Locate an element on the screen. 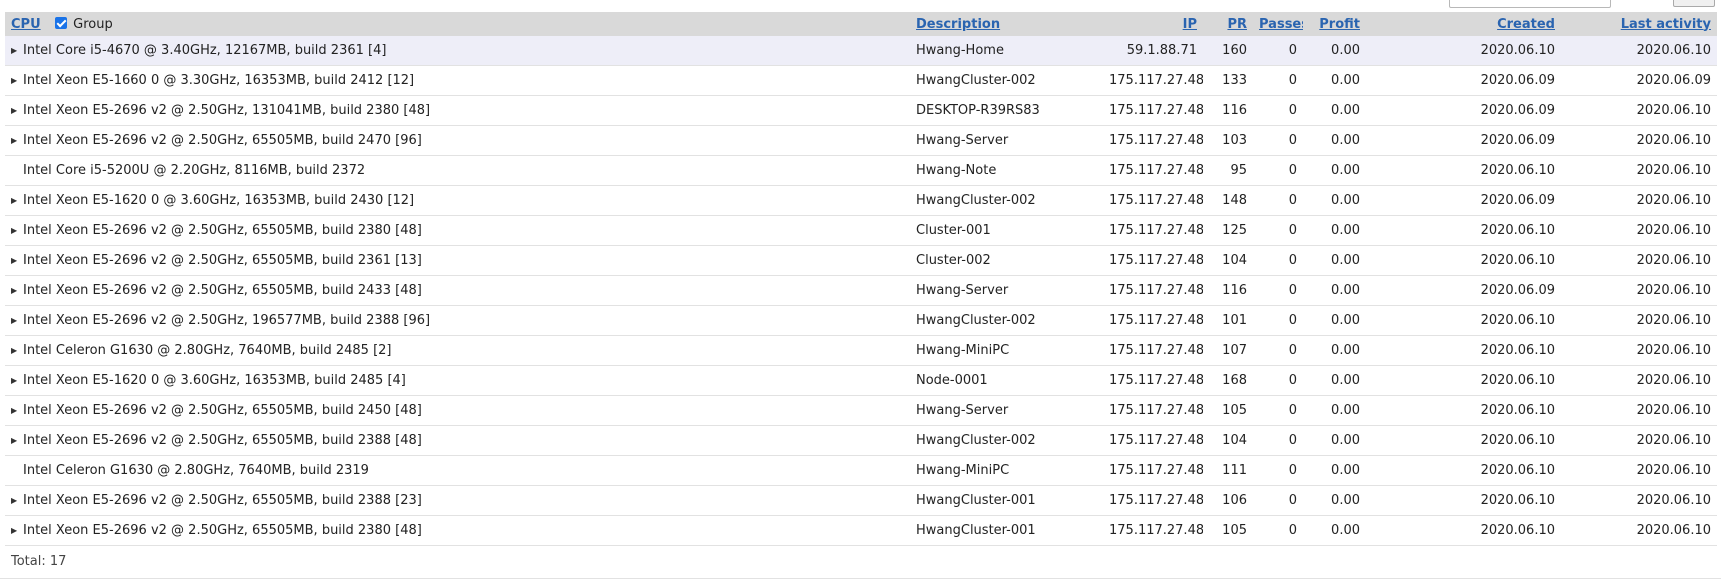  created-cell: 2020.06.09 is located at coordinates (1463, 80).